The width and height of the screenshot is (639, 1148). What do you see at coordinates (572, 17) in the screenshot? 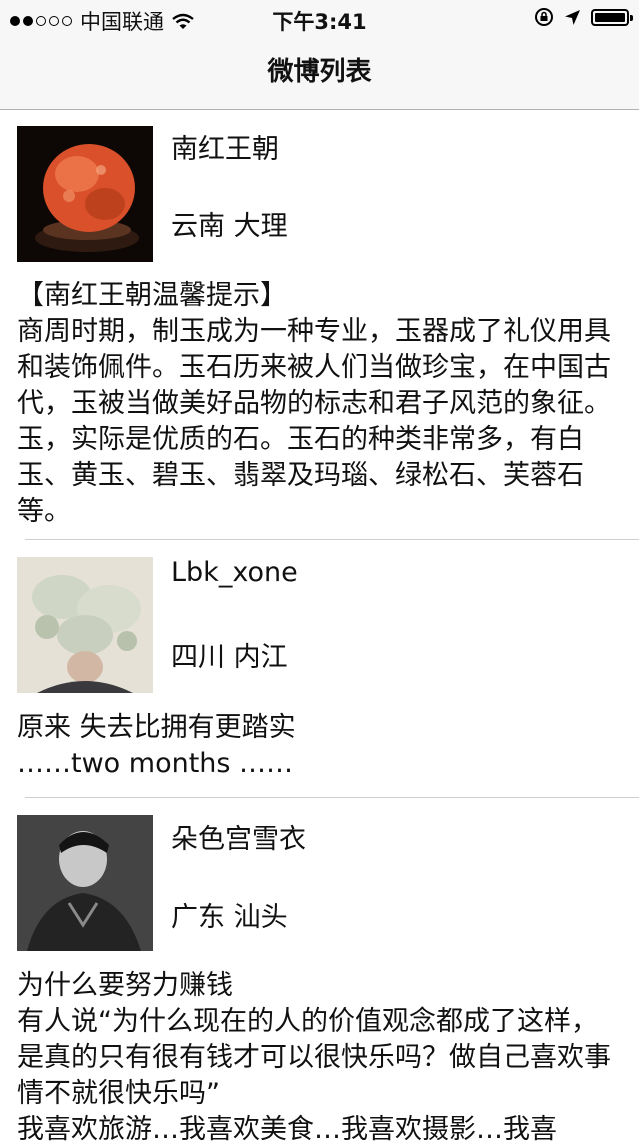
I see `location-arrow-icon` at bounding box center [572, 17].